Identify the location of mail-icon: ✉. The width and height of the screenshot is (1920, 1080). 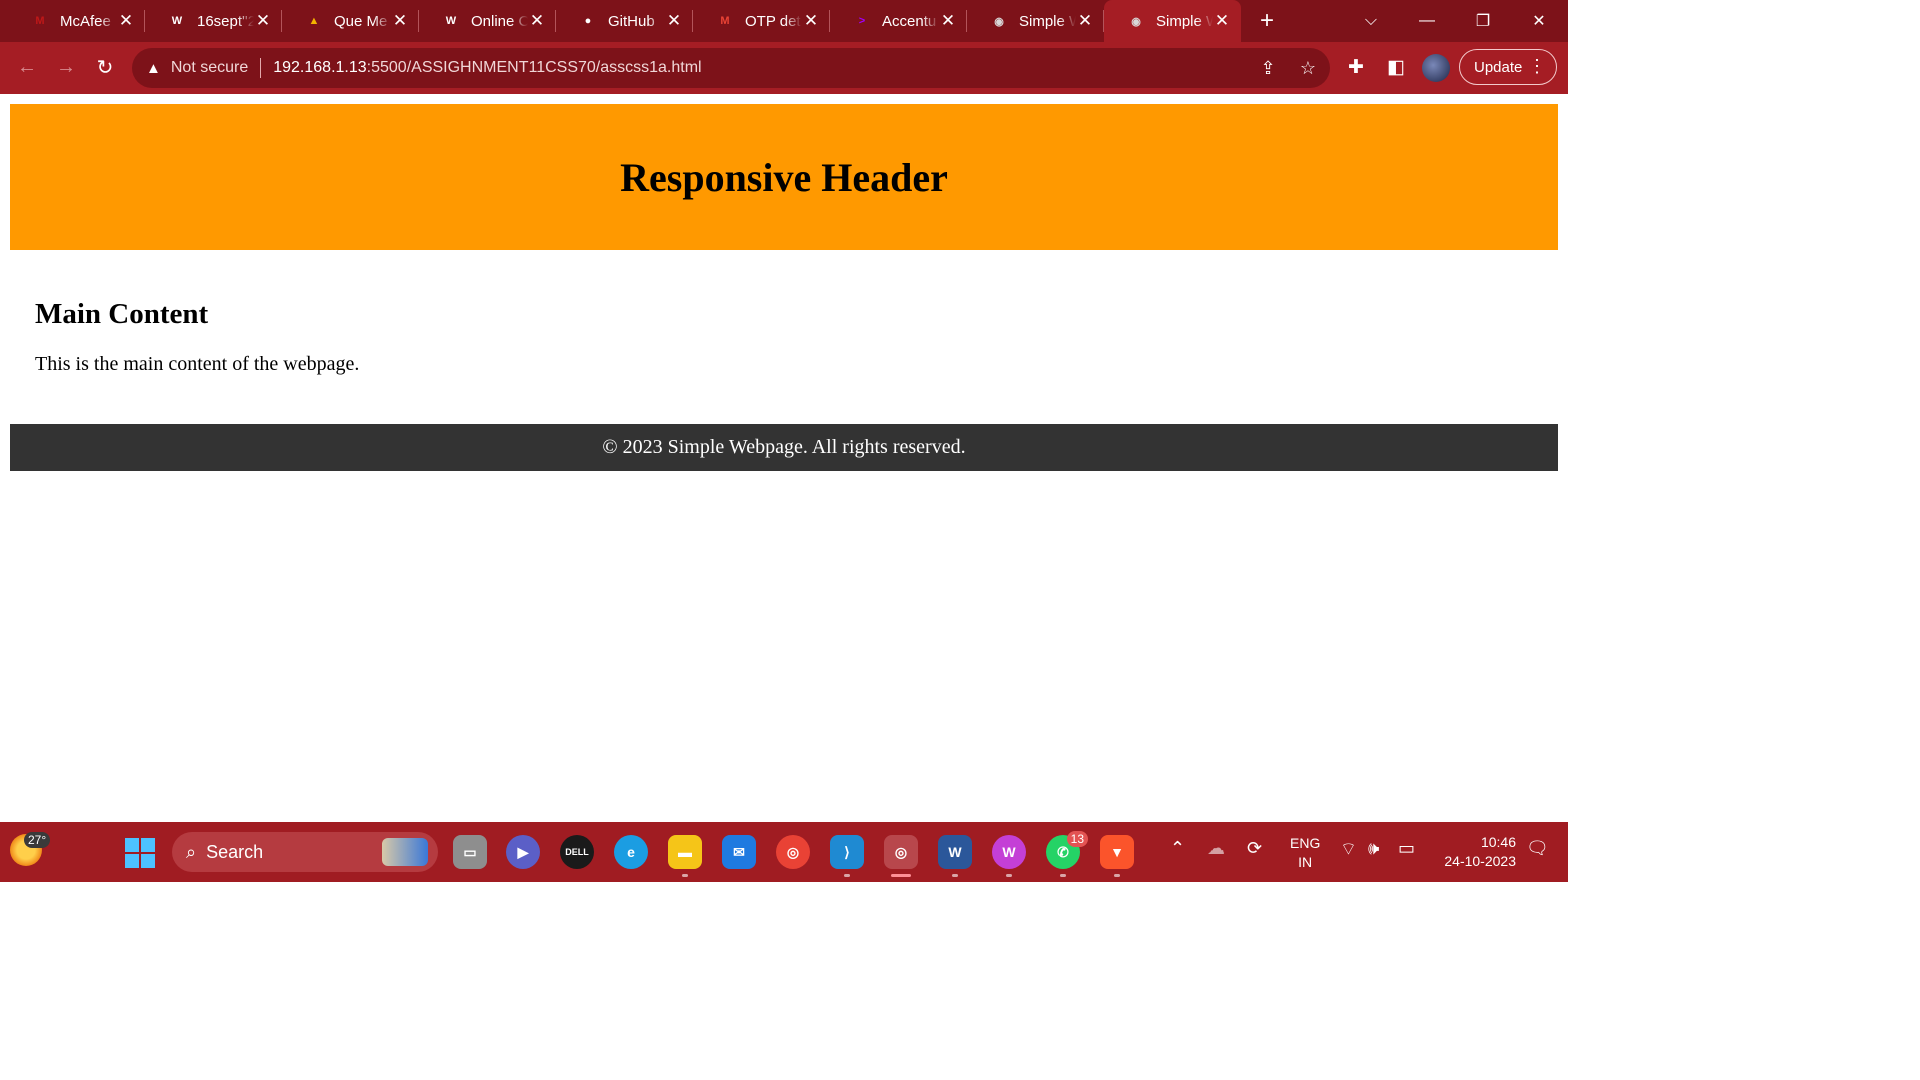
(739, 852).